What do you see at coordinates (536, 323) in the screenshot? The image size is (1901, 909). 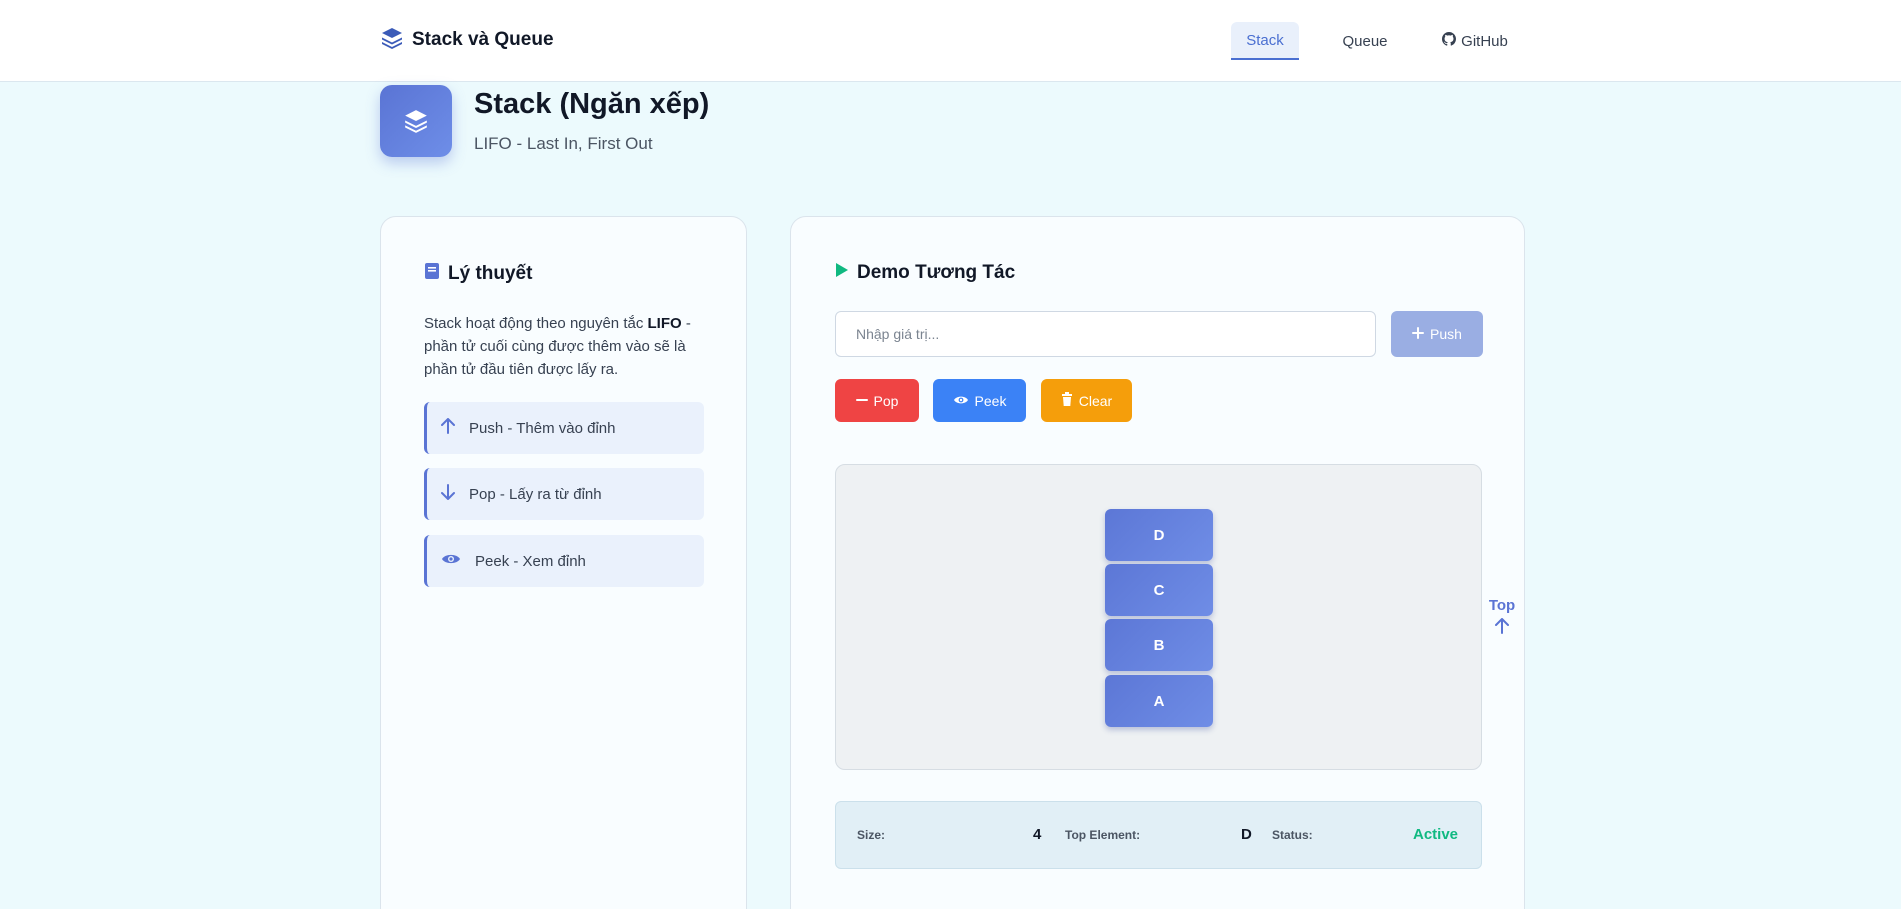 I see `theory-text-part: Stack hoạt động theo nguyên tắc` at bounding box center [536, 323].